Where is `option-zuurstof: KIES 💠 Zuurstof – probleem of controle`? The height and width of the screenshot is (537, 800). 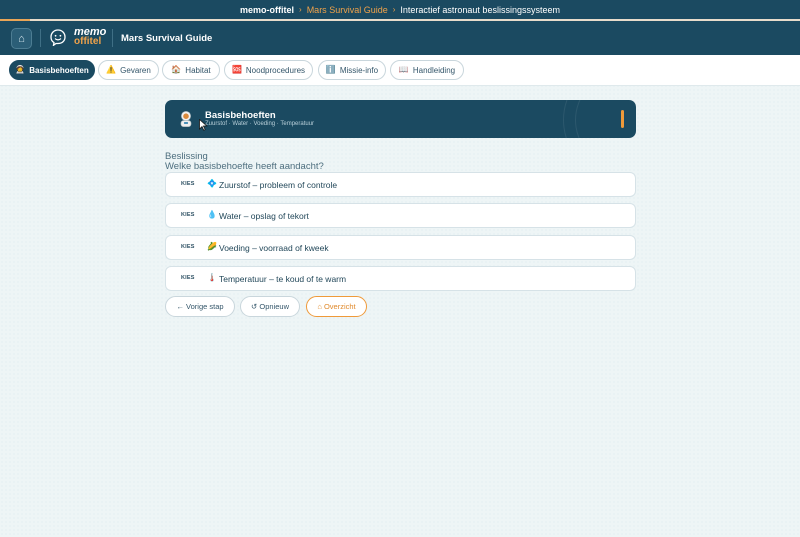
option-zuurstof: KIES 💠 Zuurstof – probleem of controle is located at coordinates (400, 184).